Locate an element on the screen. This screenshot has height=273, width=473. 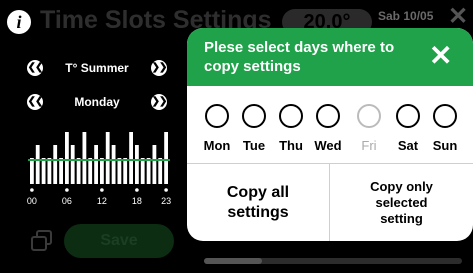
copy-icon is located at coordinates (42, 241).